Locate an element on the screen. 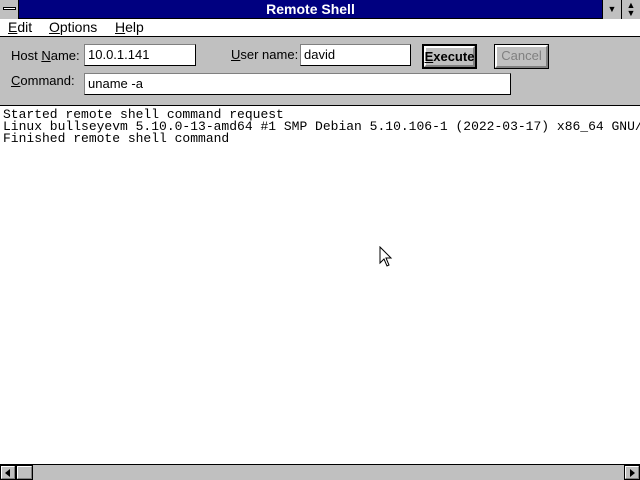  execute-button: Execute is located at coordinates (449, 56).